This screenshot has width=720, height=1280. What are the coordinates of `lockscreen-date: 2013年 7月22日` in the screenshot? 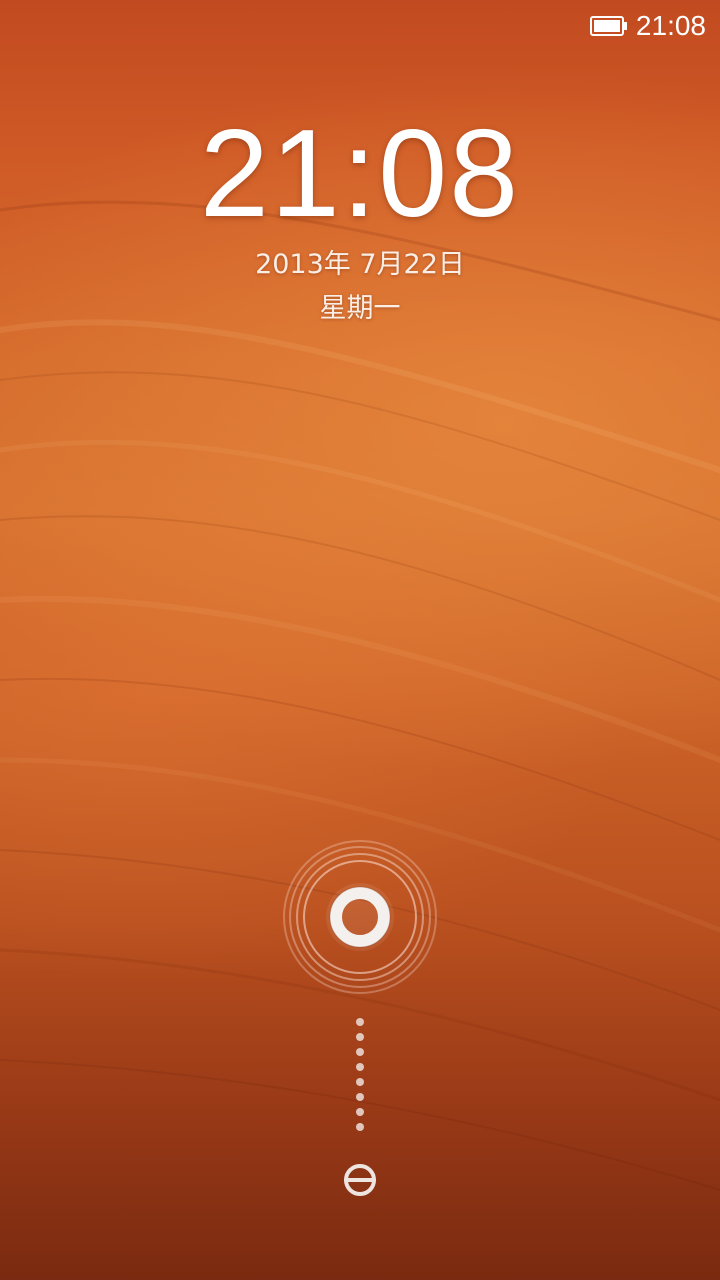 It's located at (360, 264).